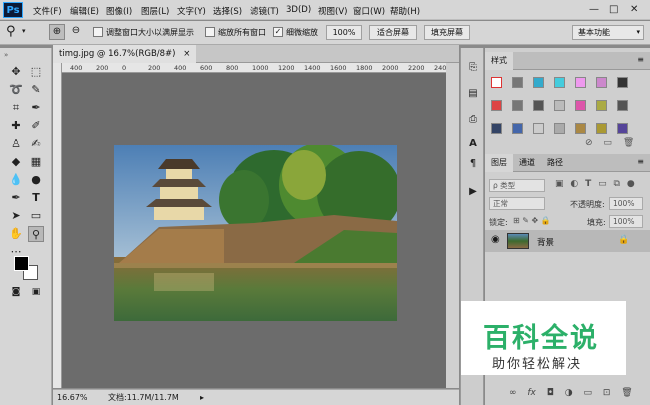 The height and width of the screenshot is (405, 650). What do you see at coordinates (567, 241) in the screenshot?
I see `layer-row-background: ◉ 背景 🔒` at bounding box center [567, 241].